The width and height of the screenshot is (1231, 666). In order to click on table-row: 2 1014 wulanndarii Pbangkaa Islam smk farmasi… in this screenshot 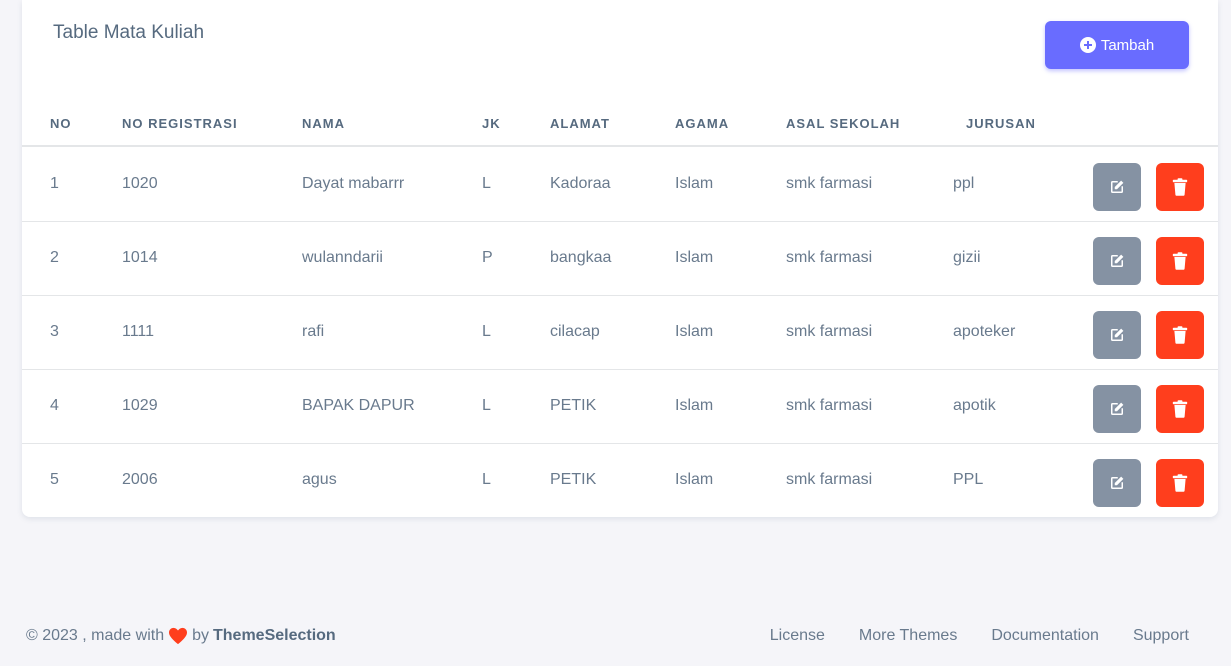, I will do `click(620, 259)`.